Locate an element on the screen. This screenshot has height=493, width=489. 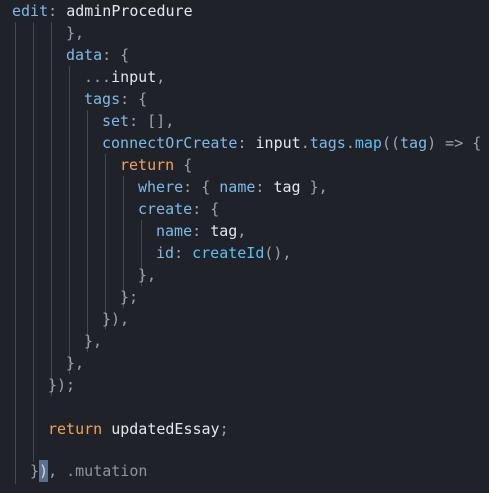
code-line: tags: { is located at coordinates (115, 99).